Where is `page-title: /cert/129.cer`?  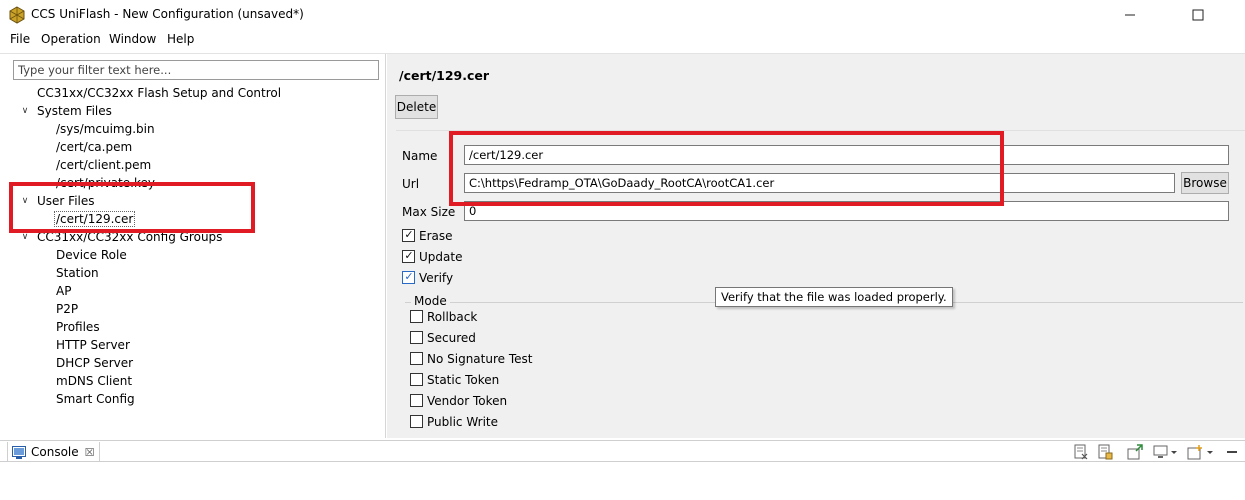
page-title: /cert/129.cer is located at coordinates (444, 75).